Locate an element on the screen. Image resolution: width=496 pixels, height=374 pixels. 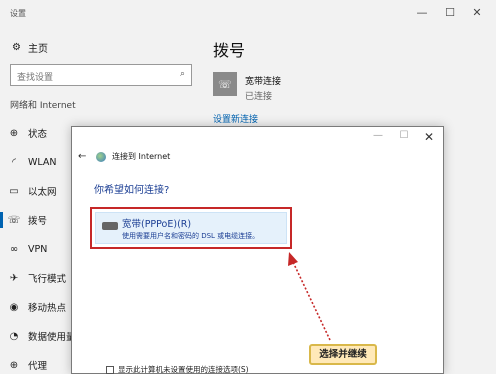
annotation-callout: 选择并继续 is located at coordinates (343, 354).